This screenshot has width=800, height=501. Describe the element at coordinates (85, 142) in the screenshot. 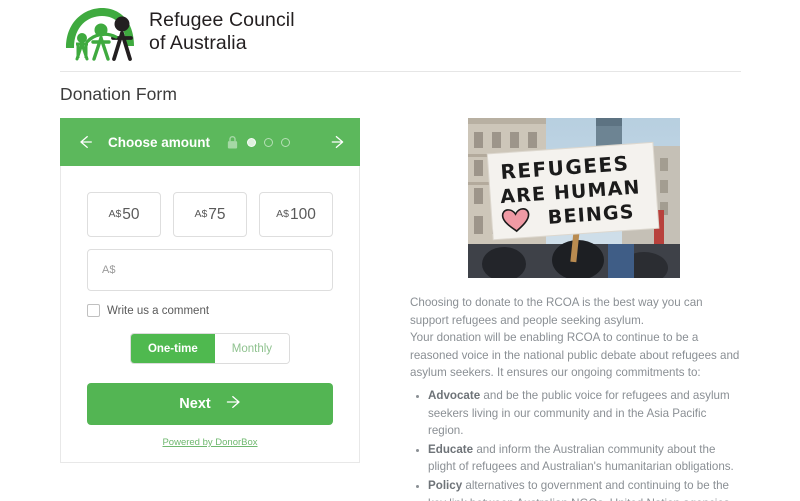

I see `arrow-left-icon` at that location.